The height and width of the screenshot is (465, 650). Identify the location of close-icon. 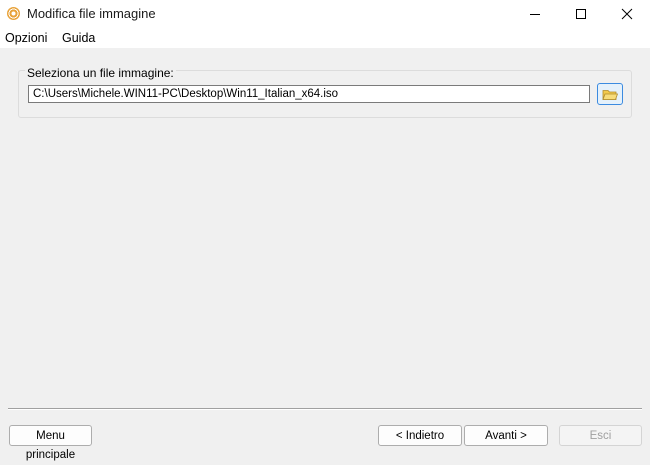
(627, 14).